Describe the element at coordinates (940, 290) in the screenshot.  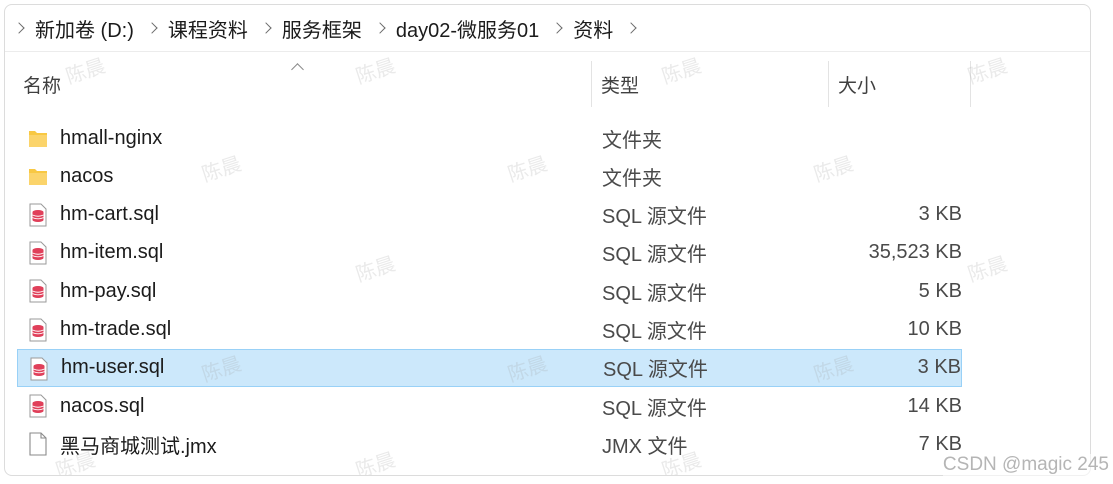
I see `file-size: 5 KB` at that location.